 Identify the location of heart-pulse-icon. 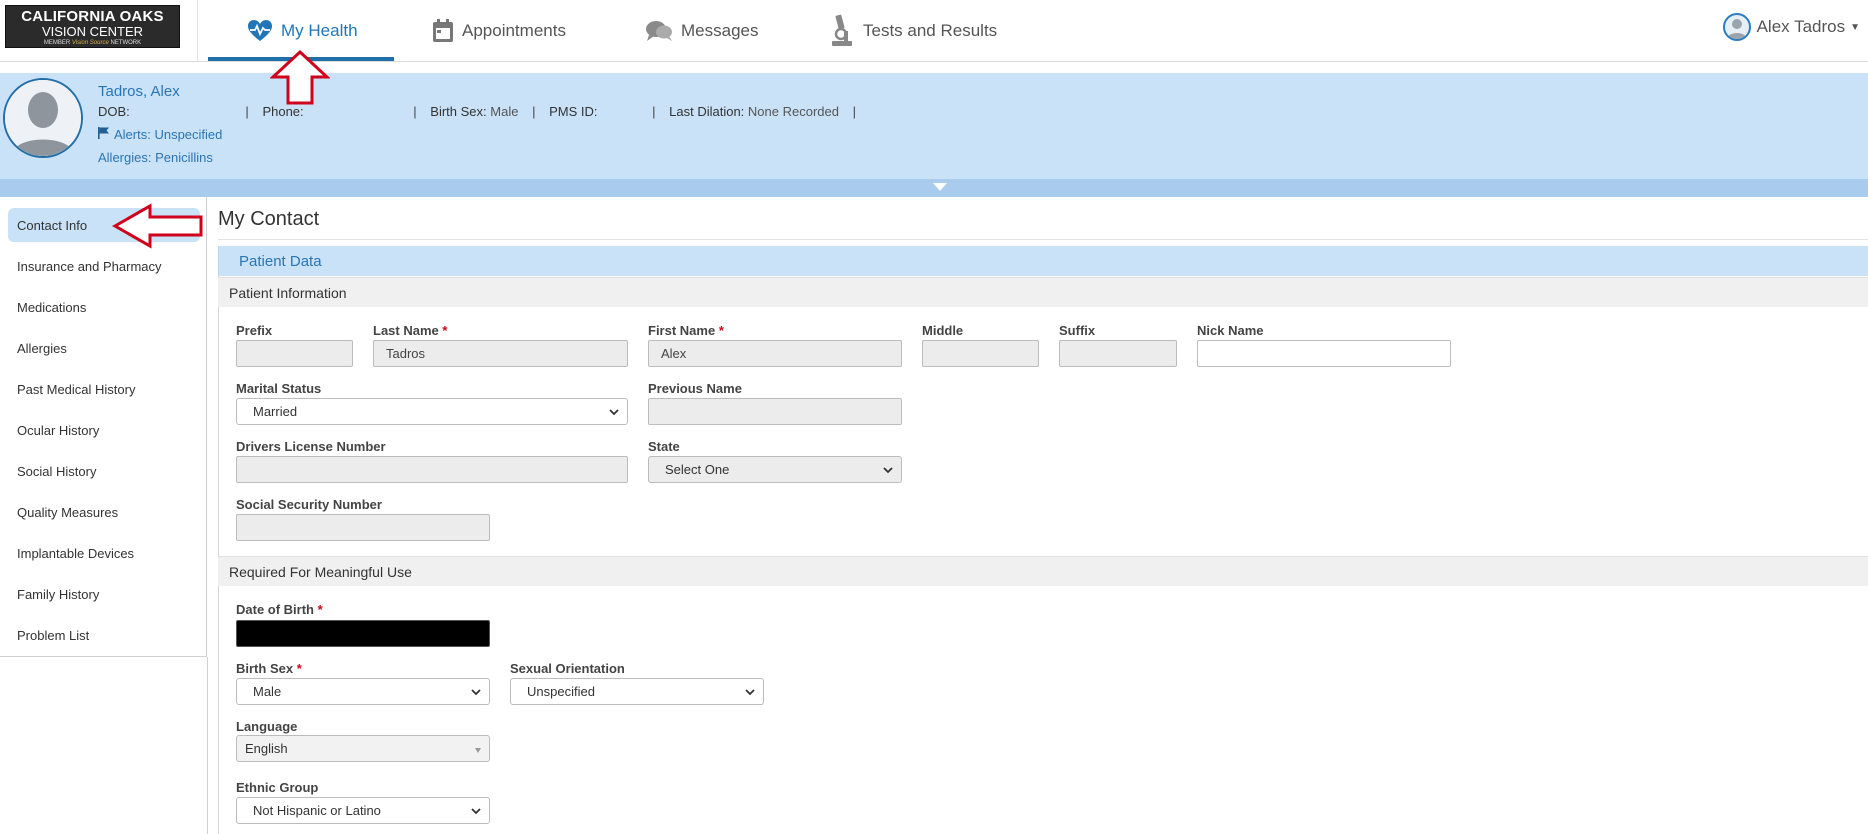
(260, 31).